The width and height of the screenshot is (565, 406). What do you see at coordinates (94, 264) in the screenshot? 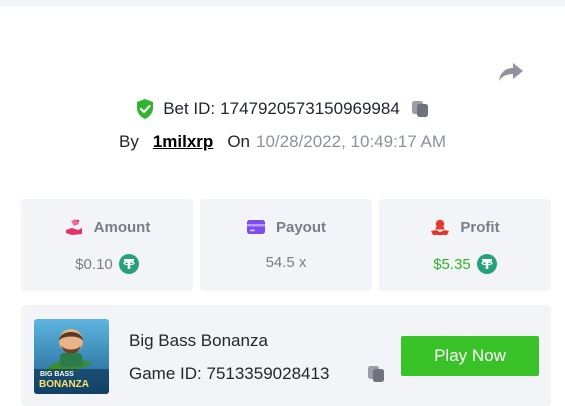
I see `amount-value: $0.10` at bounding box center [94, 264].